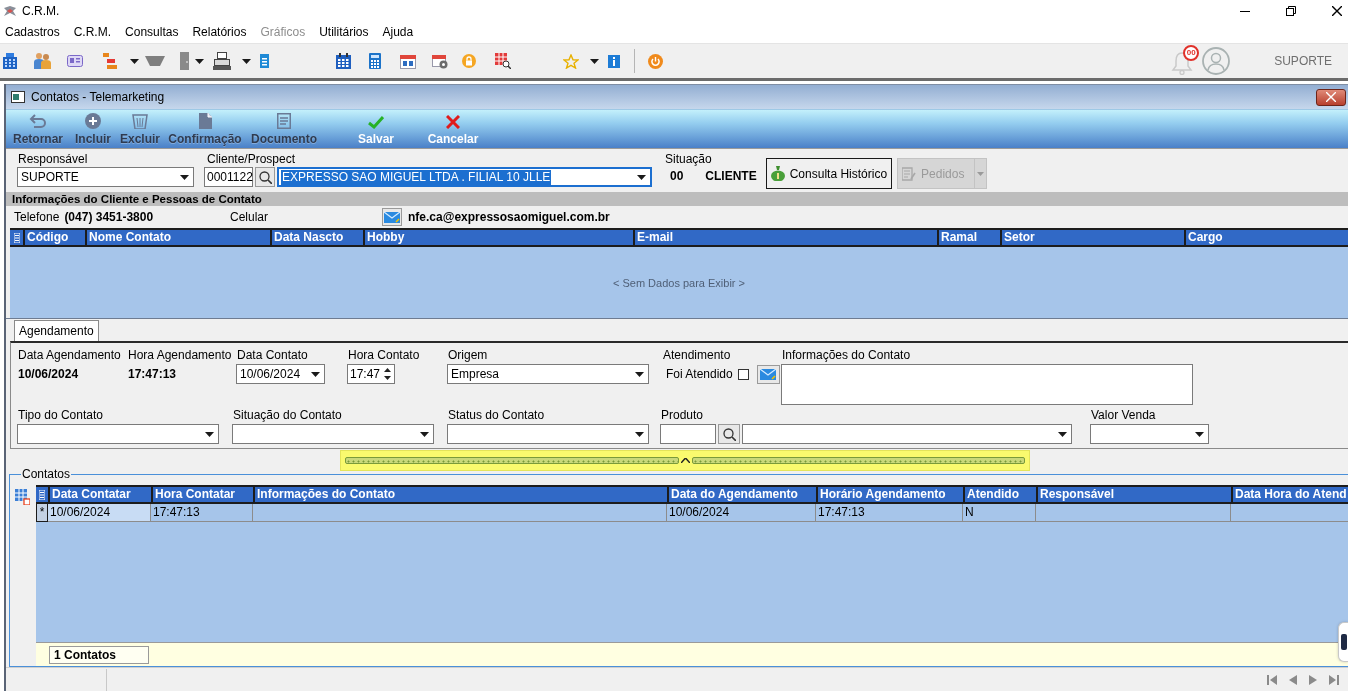  What do you see at coordinates (42, 513) in the screenshot?
I see `row-indicator: *` at bounding box center [42, 513].